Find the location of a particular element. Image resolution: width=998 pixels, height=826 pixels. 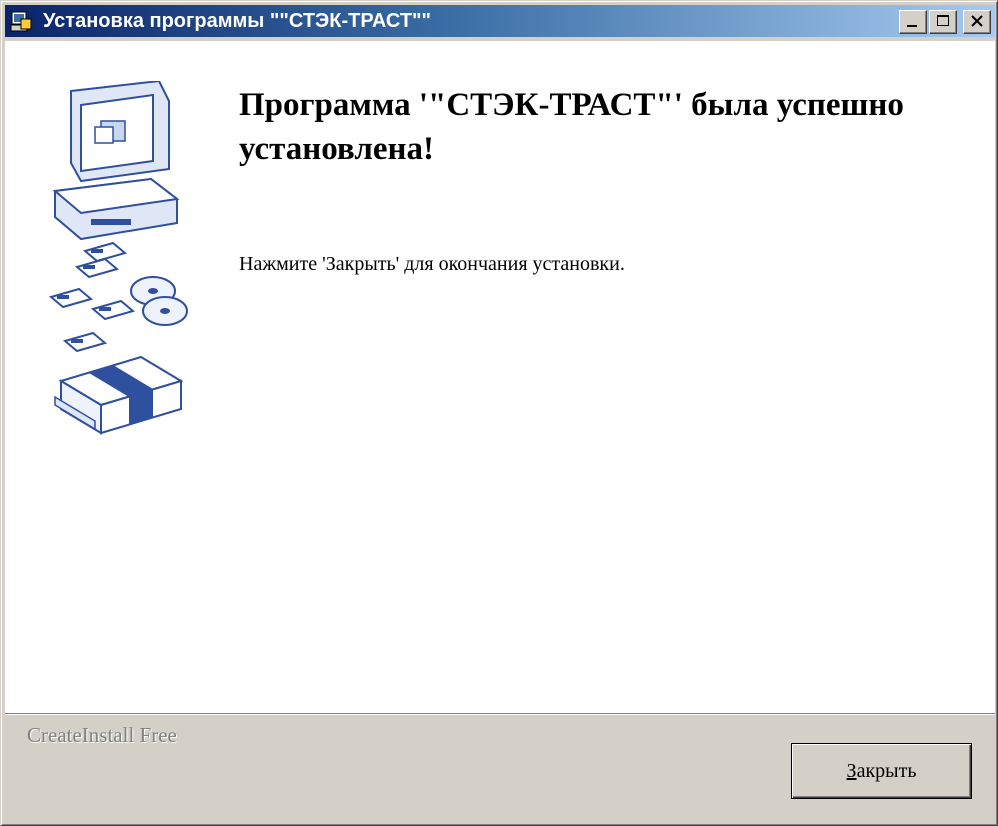

minimize-icon is located at coordinates (912, 26).